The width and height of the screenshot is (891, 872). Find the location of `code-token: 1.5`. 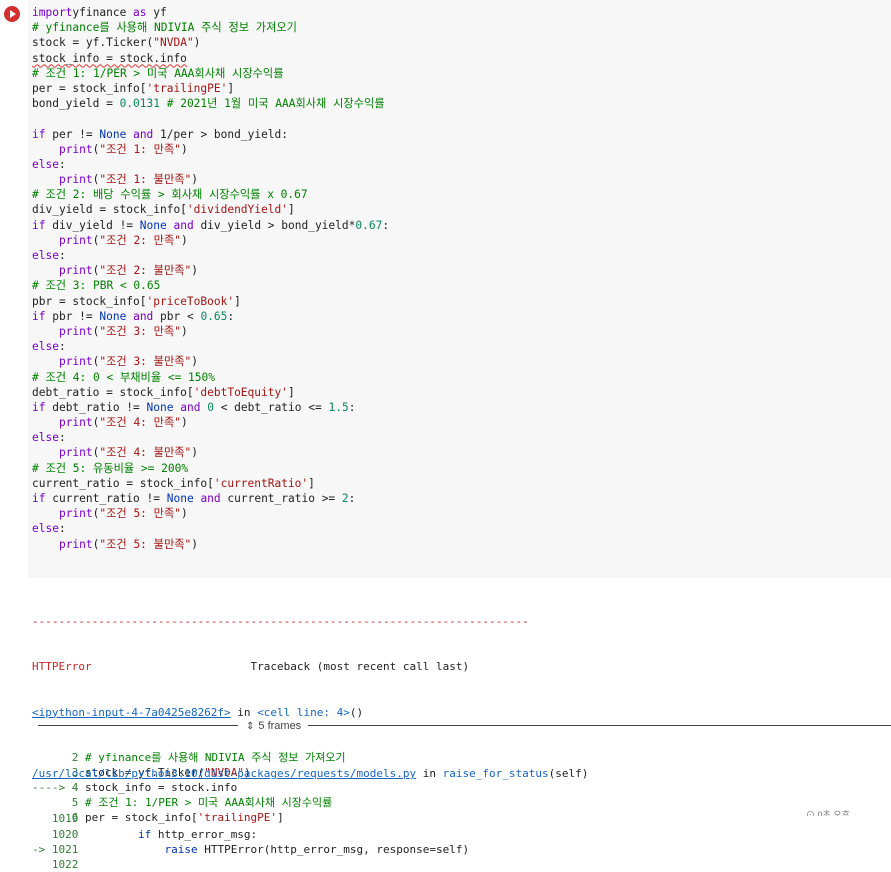

code-token: 1.5 is located at coordinates (338, 407).